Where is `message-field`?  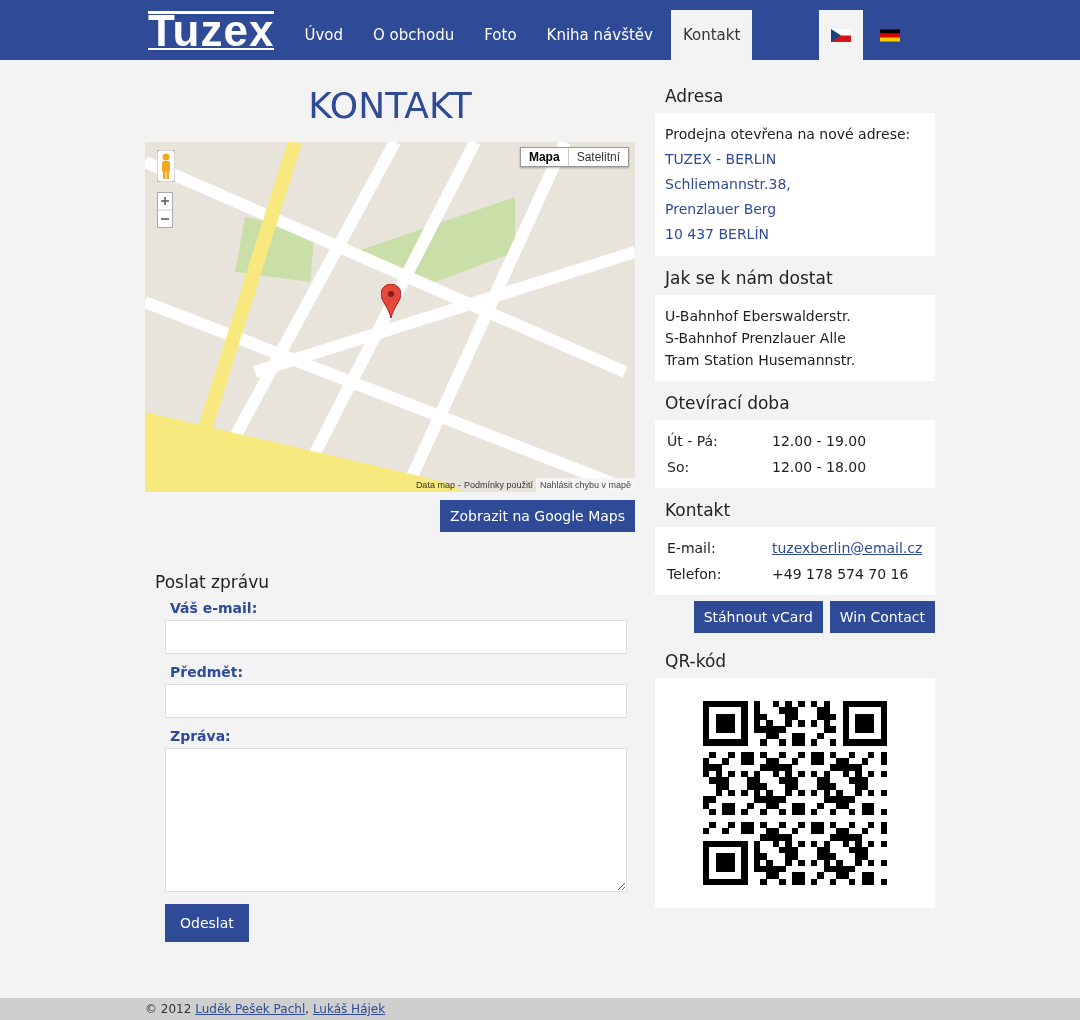
message-field is located at coordinates (396, 820).